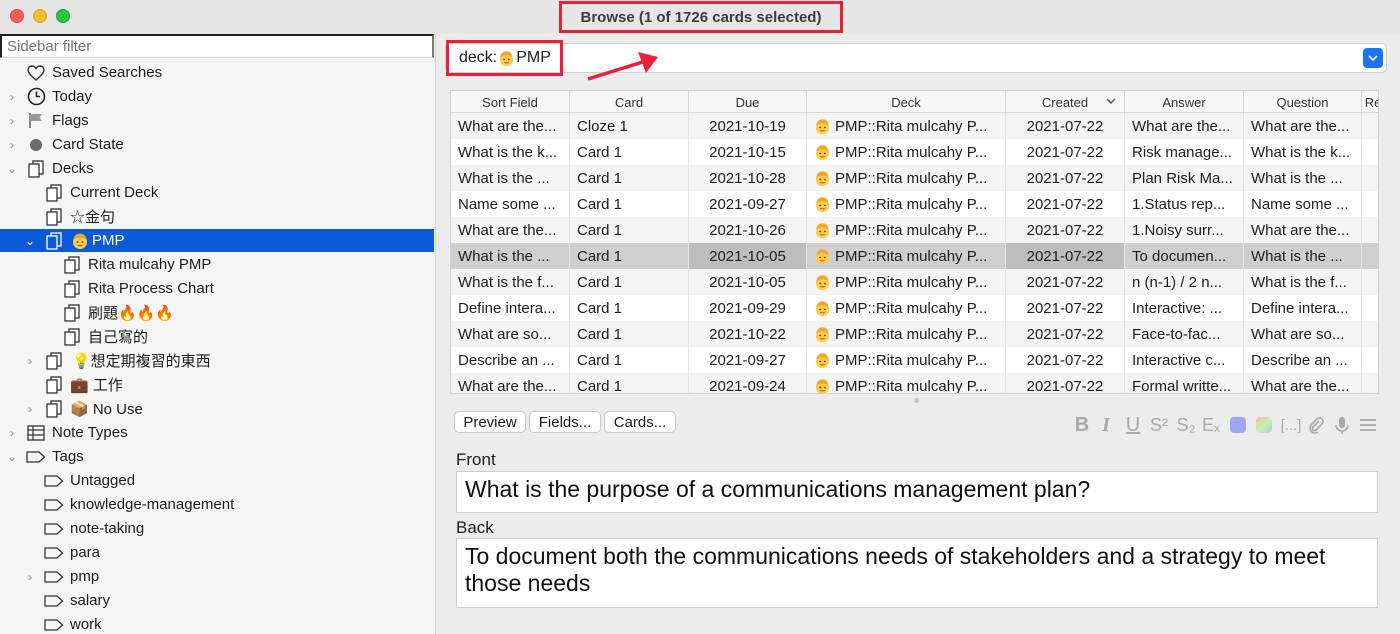 This screenshot has width=1400, height=634. I want to click on more-options-button, so click(1368, 425).